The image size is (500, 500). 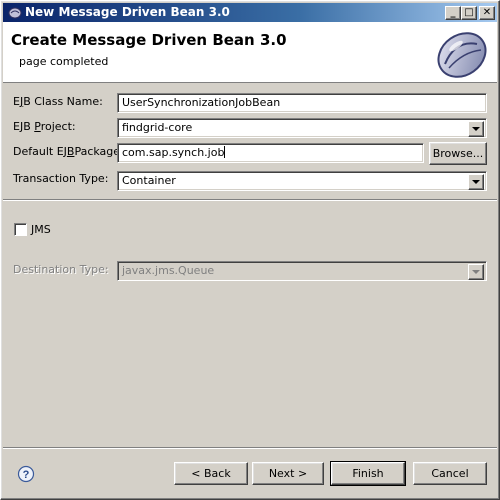 What do you see at coordinates (149, 180) in the screenshot?
I see `transaction-type-value: Container` at bounding box center [149, 180].